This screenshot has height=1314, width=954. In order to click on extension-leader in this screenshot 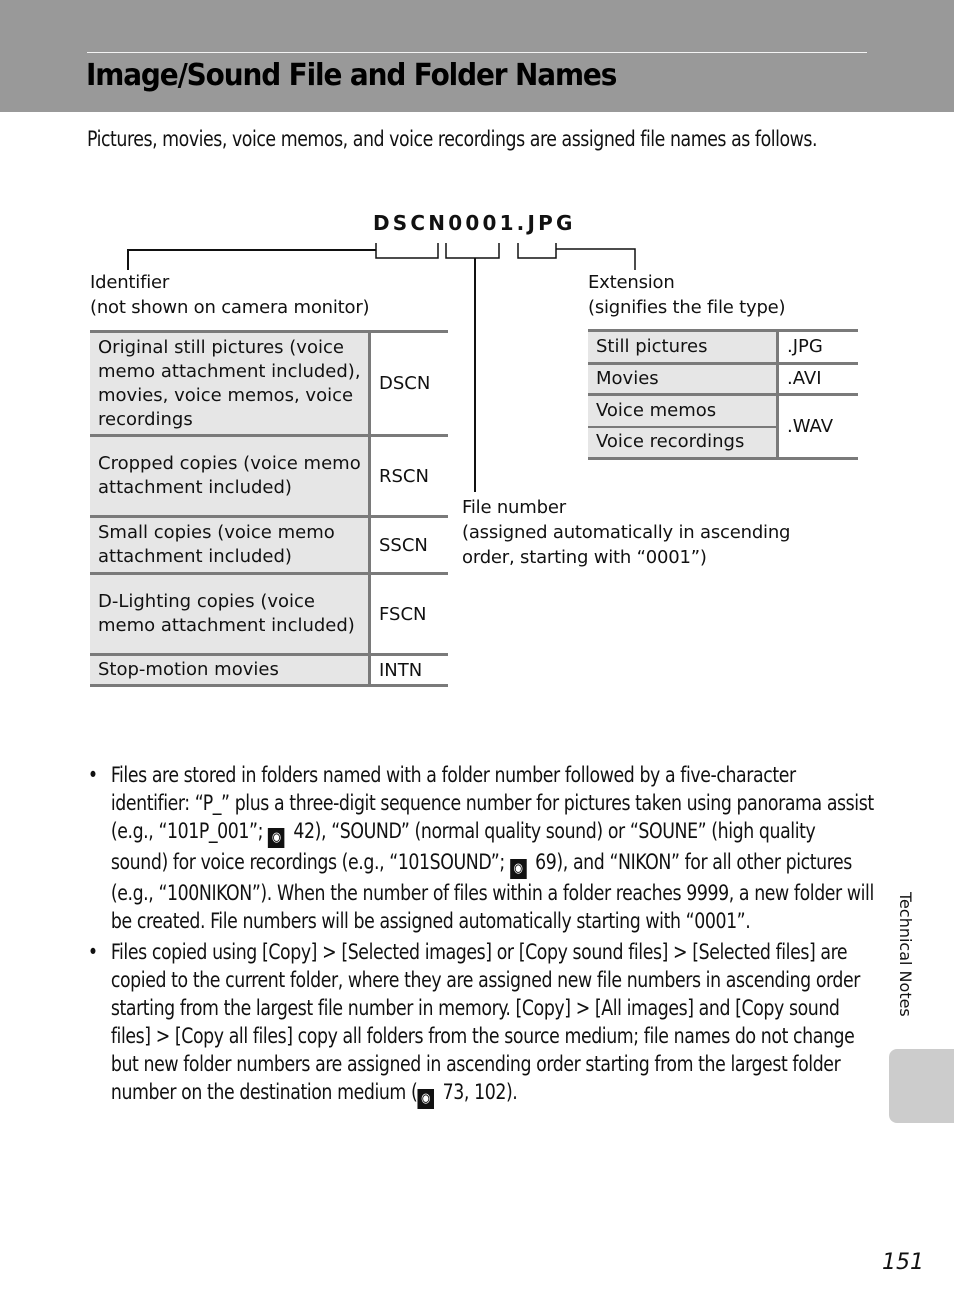, I will do `click(596, 259)`.